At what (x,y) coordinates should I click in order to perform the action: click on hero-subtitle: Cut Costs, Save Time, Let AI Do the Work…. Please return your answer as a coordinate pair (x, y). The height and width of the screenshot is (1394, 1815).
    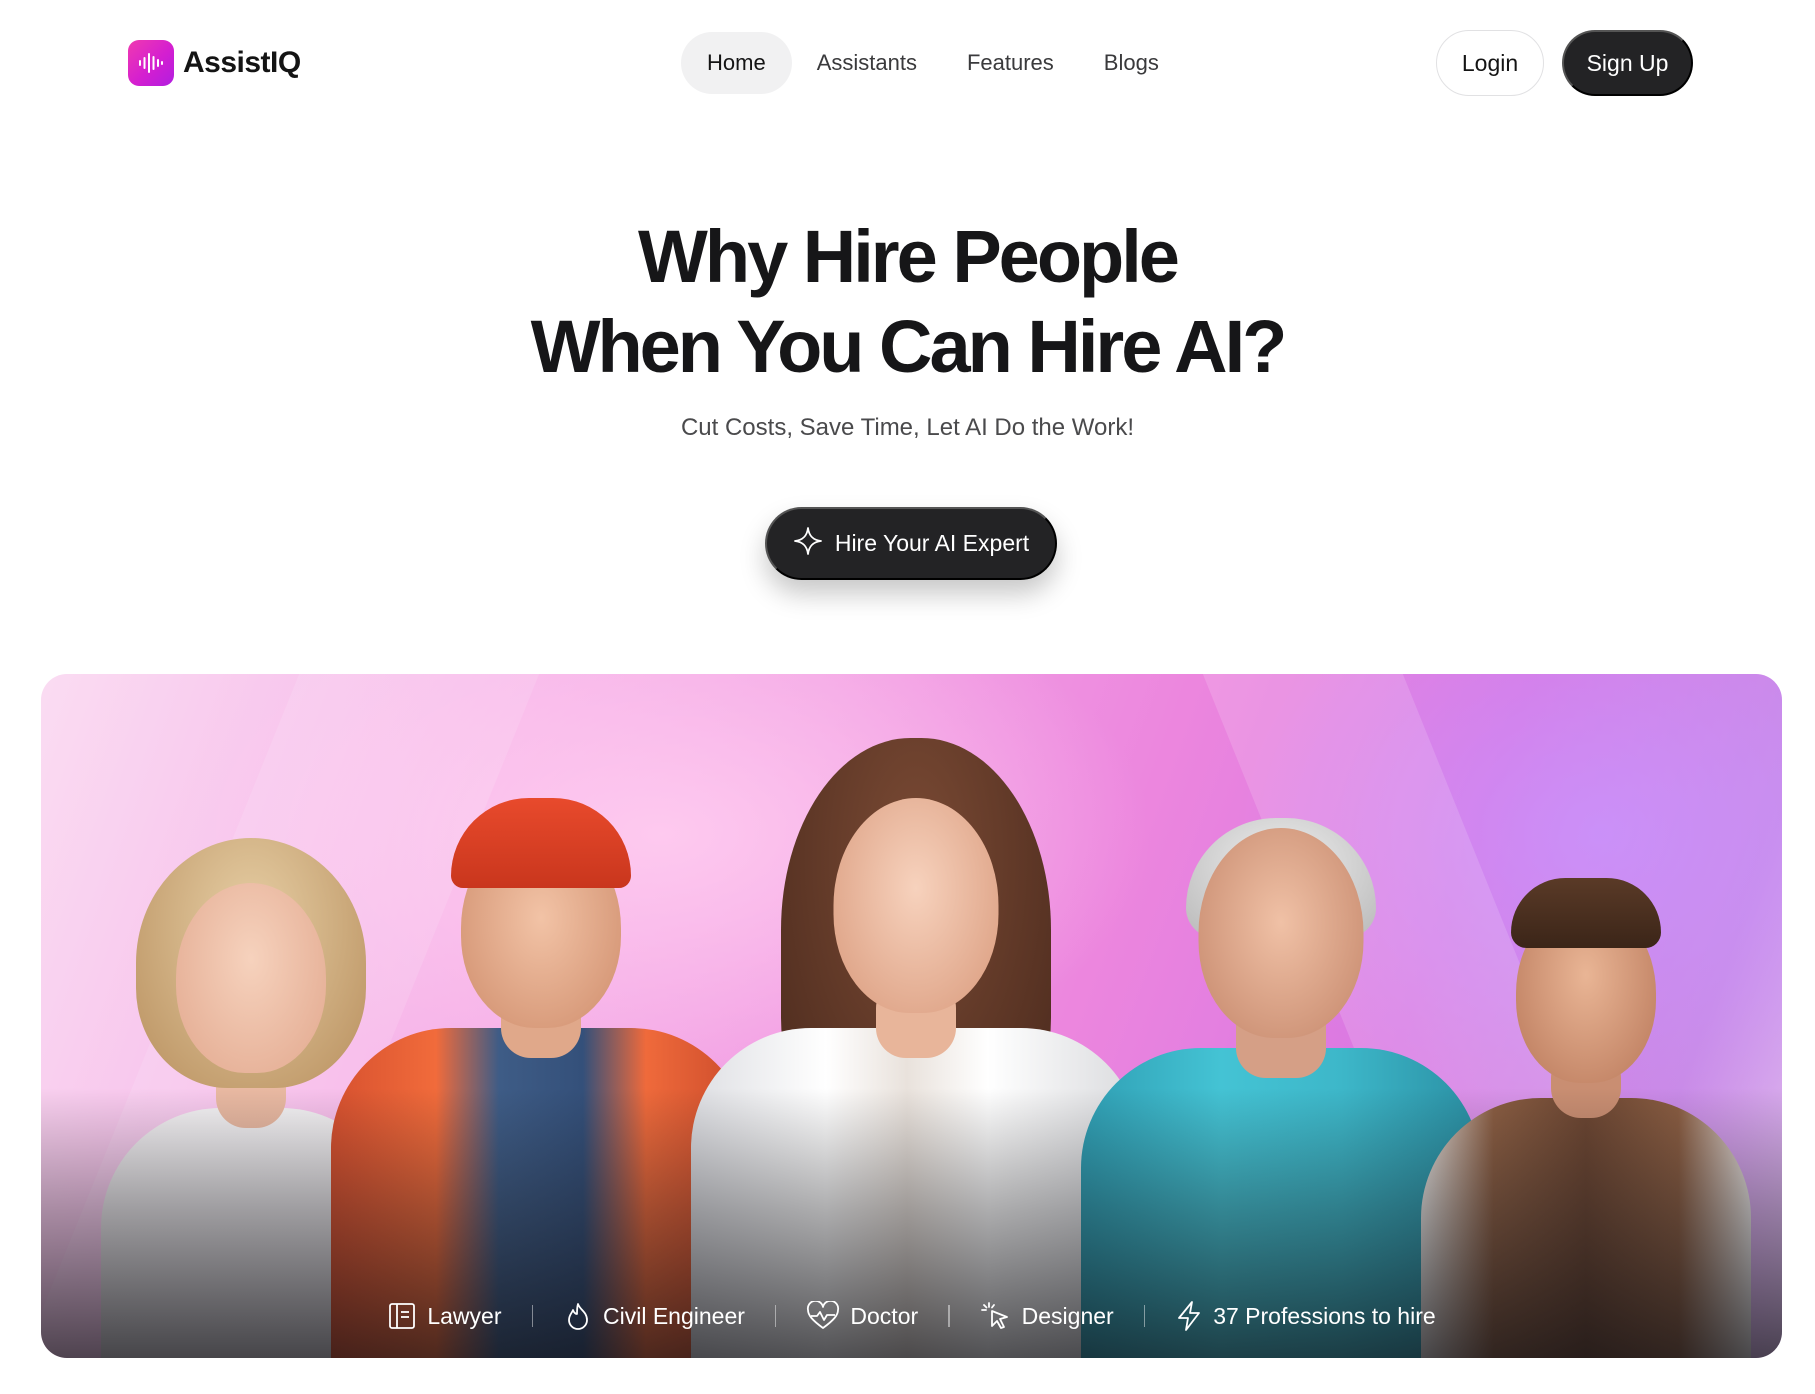
    Looking at the image, I should click on (907, 427).